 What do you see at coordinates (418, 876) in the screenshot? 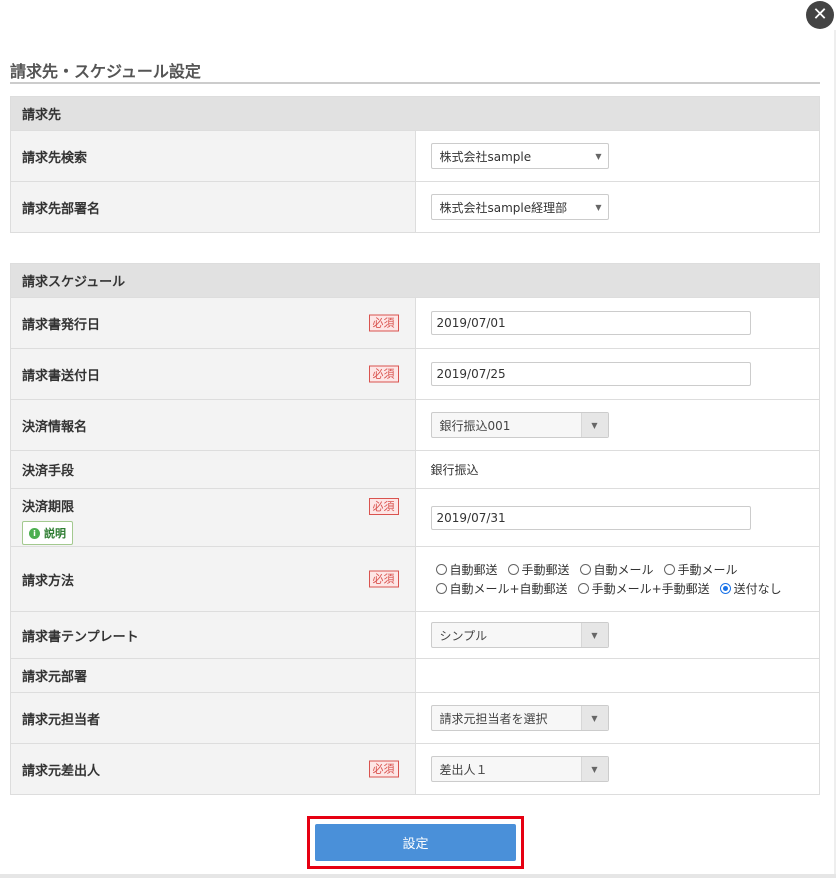
I see `bottom-divider` at bounding box center [418, 876].